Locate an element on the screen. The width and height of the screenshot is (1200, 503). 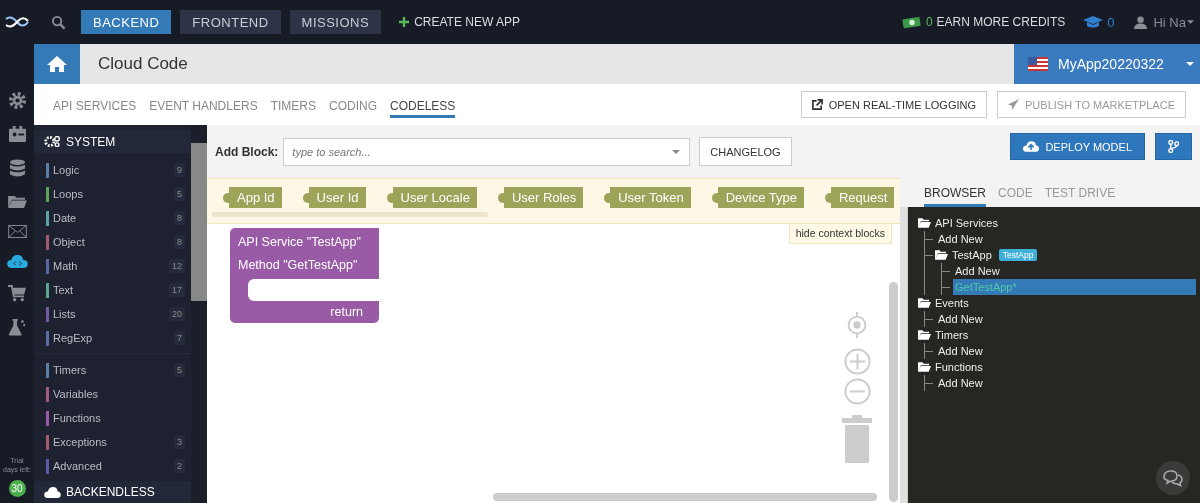
page-title: Cloud Code is located at coordinates (143, 64).